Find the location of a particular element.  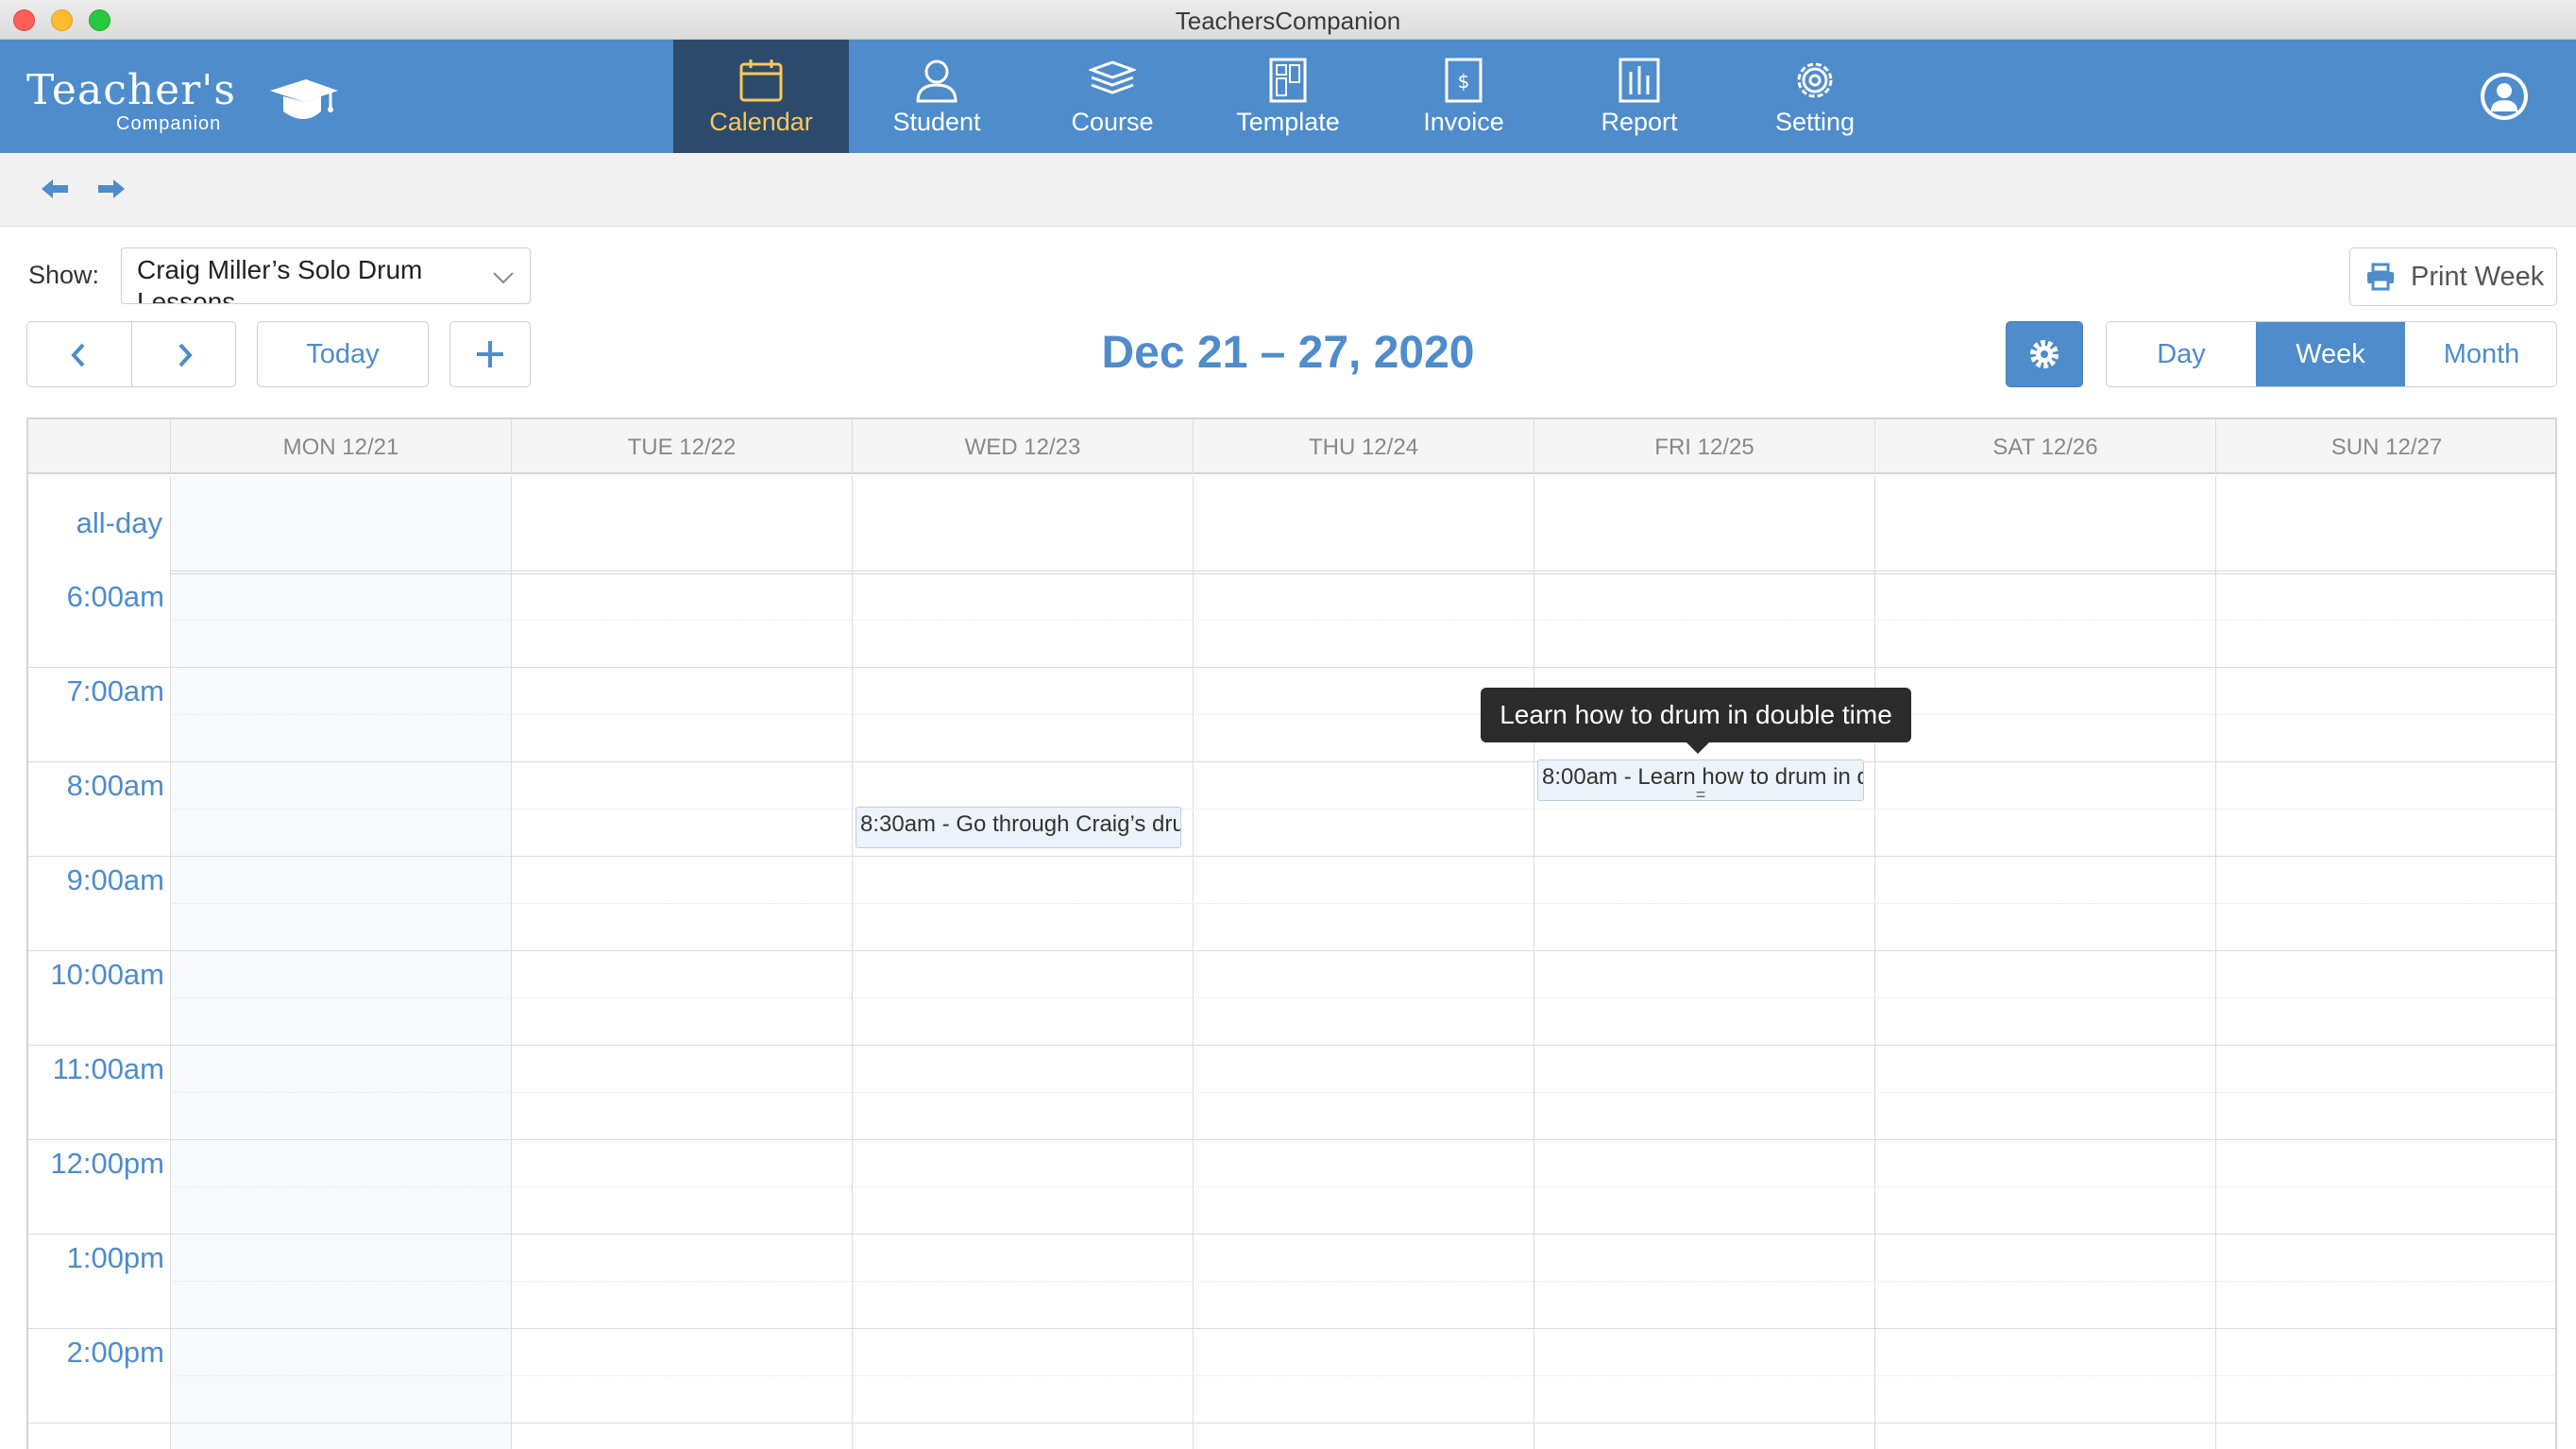

all-day-row is located at coordinates (1362, 525).